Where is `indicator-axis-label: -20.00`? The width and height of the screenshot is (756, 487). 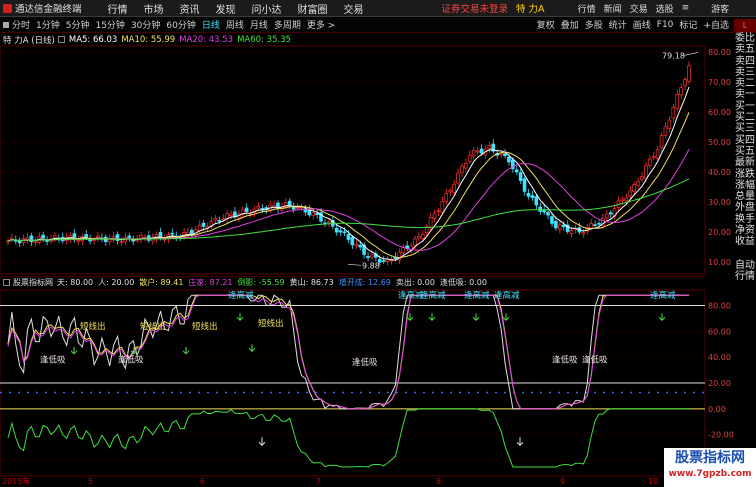 indicator-axis-label: -20.00 is located at coordinates (721, 435).